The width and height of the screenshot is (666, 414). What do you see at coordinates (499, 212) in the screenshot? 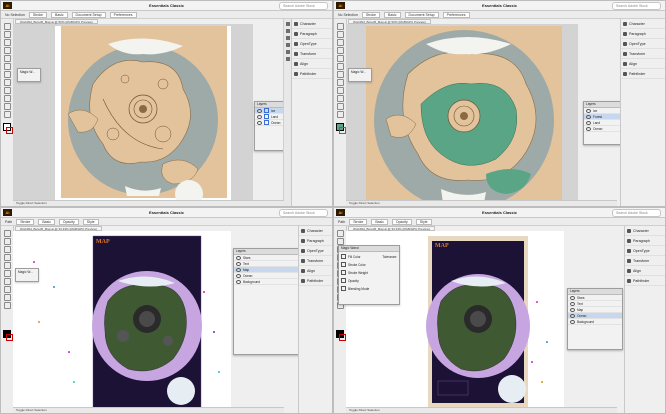
I see `workspace-switcher: Essentials Classic` at bounding box center [499, 212].